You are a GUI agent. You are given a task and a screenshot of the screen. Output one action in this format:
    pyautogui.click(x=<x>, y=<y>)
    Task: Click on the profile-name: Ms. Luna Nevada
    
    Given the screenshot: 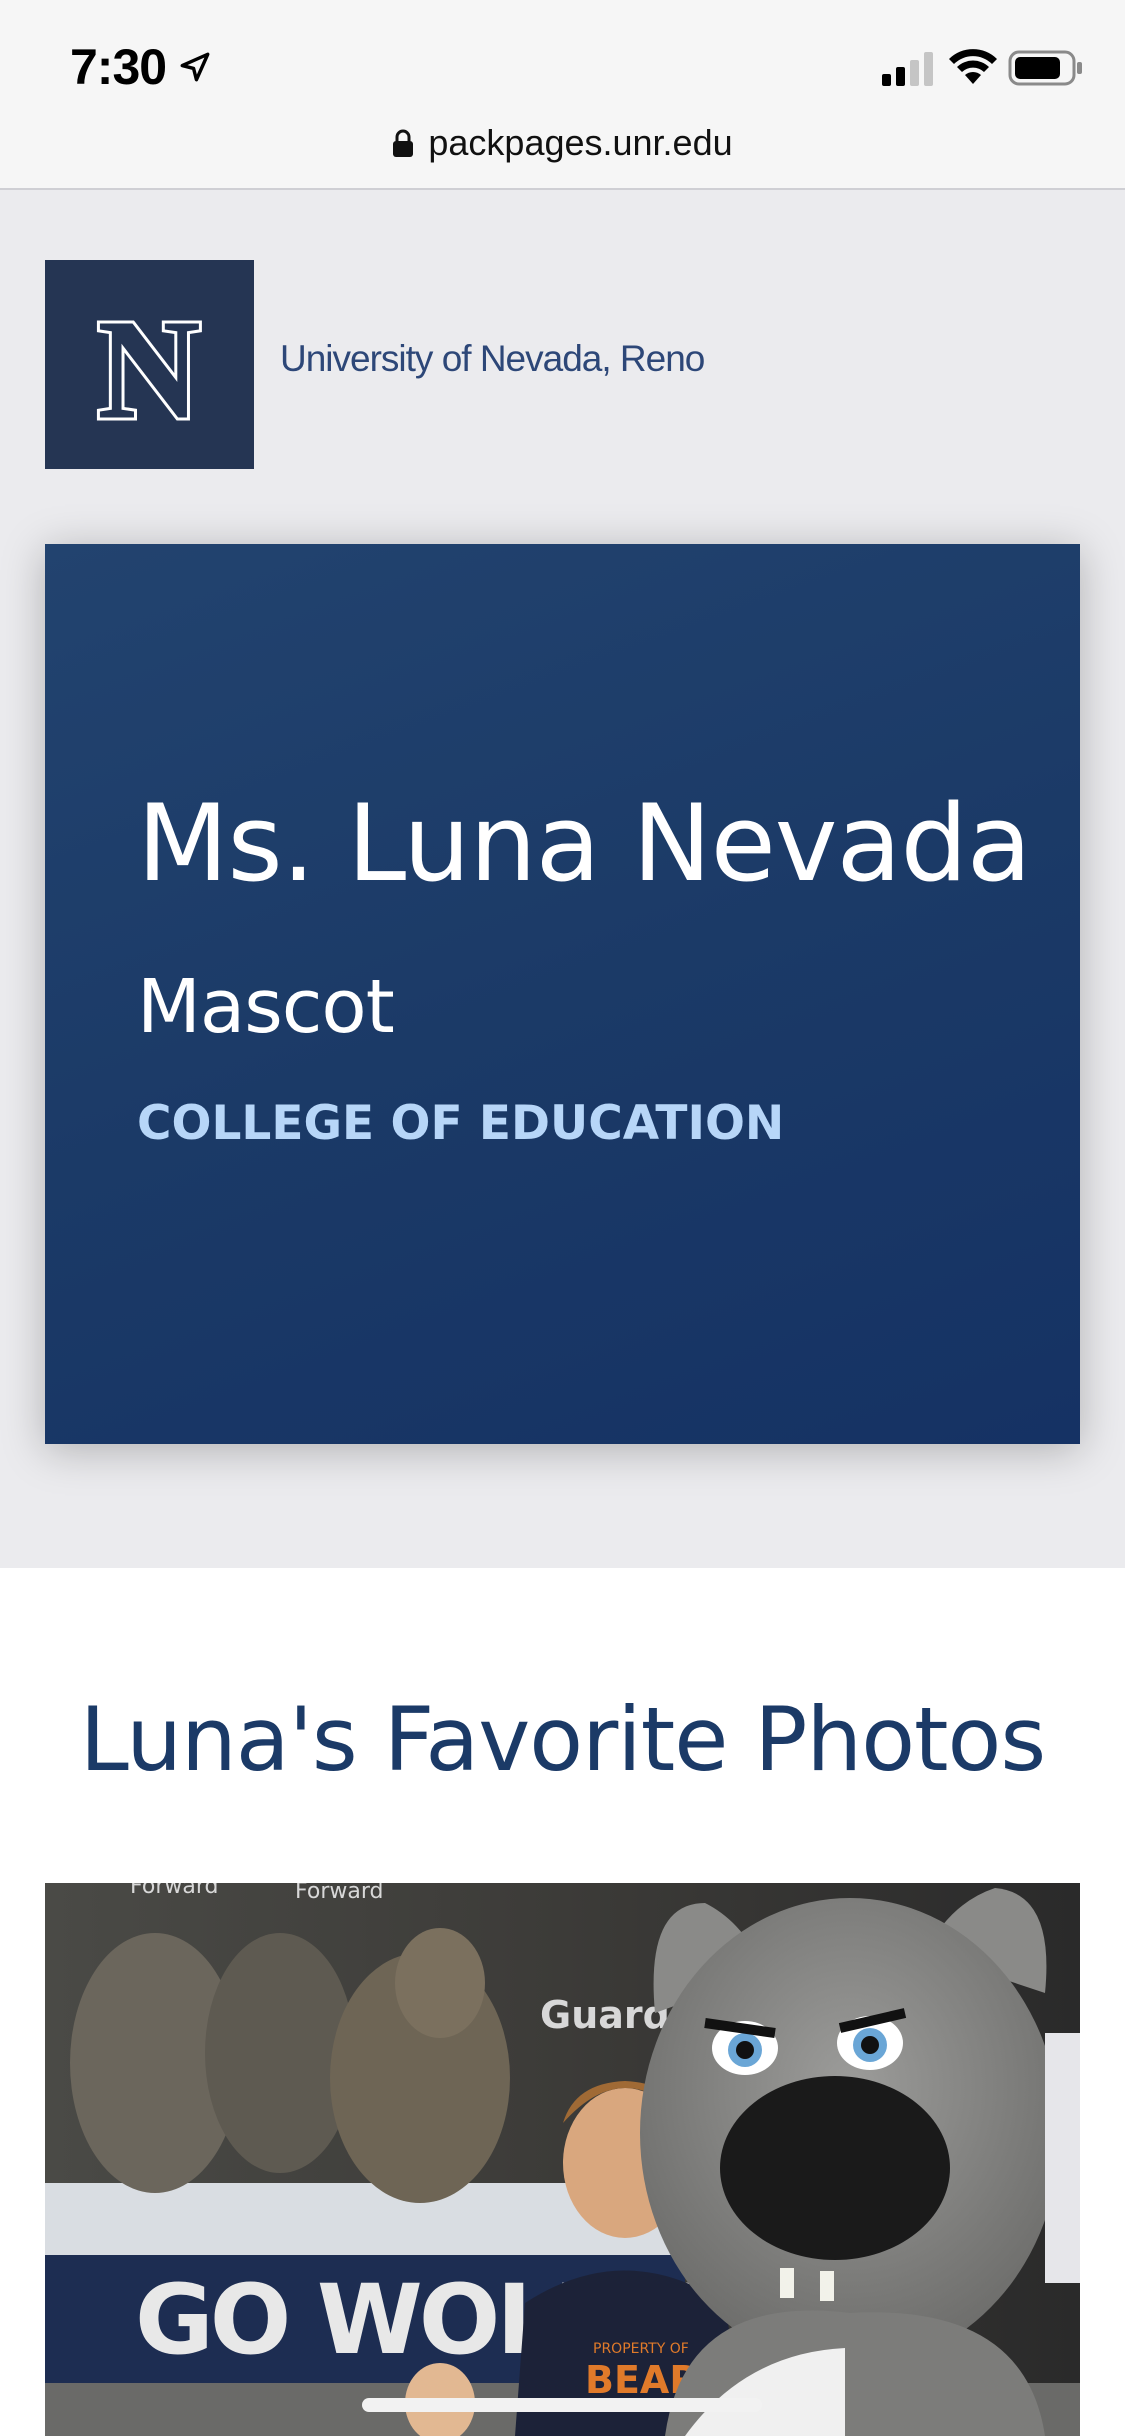 What is the action you would take?
    pyautogui.click(x=584, y=843)
    